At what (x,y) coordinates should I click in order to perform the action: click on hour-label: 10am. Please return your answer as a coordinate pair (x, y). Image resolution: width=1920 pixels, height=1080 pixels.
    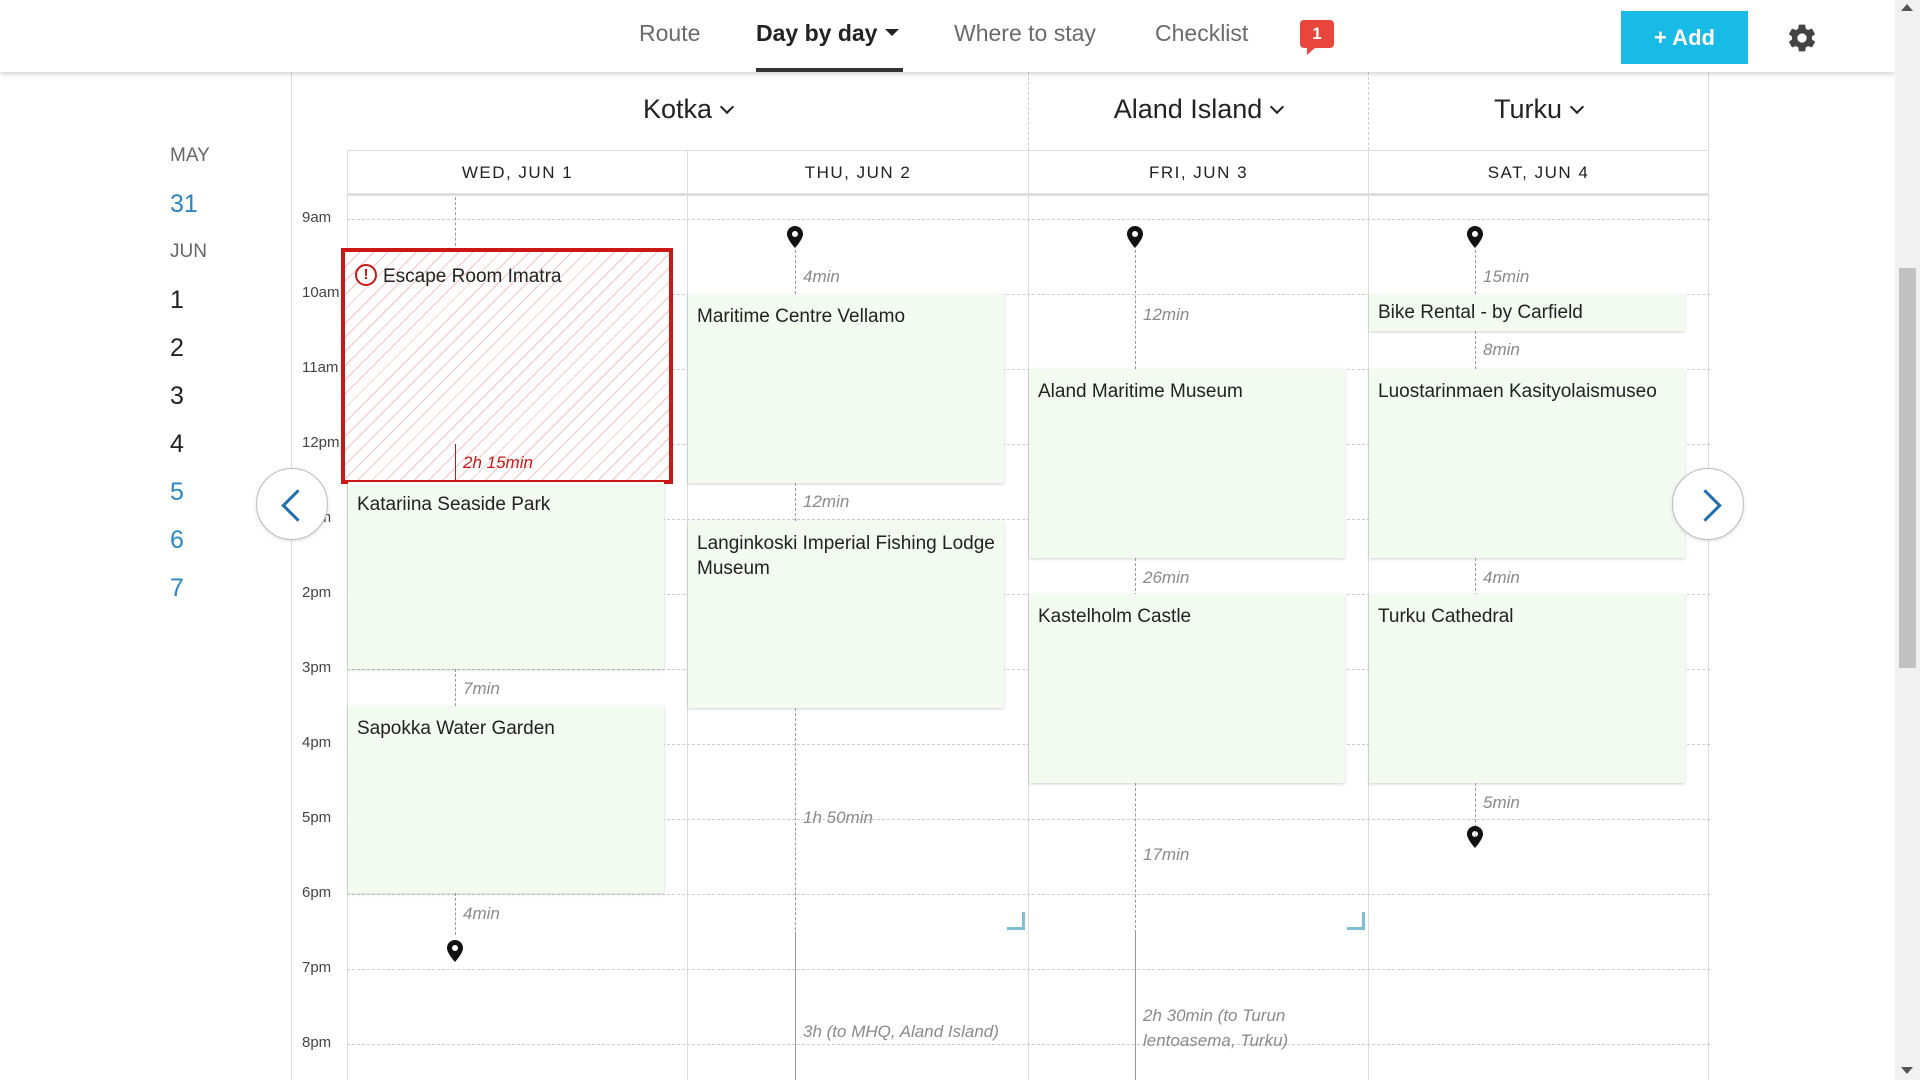
    Looking at the image, I should click on (321, 292).